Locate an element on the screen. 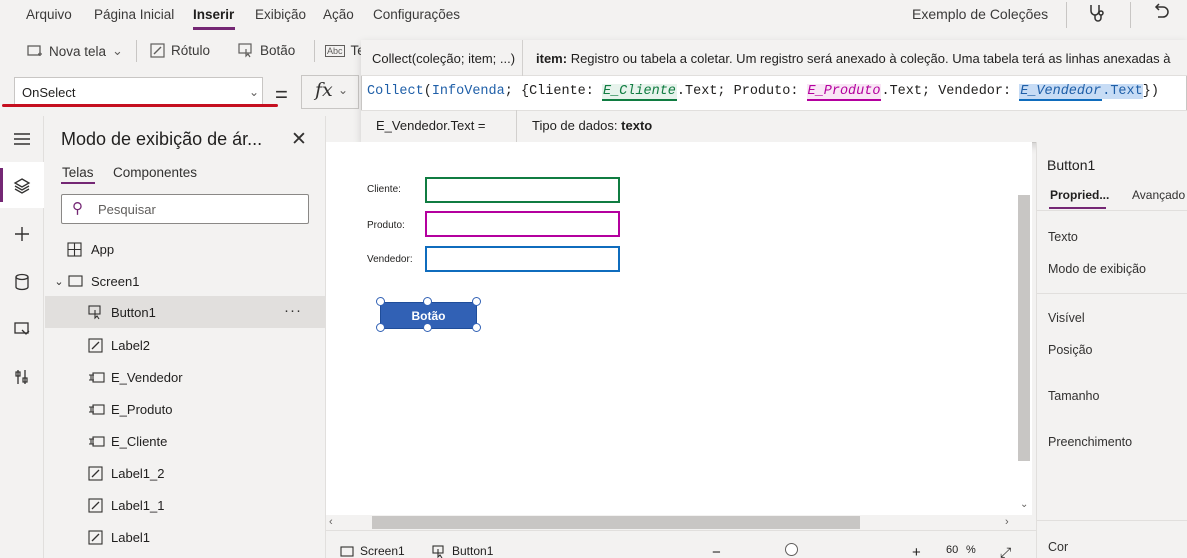 The height and width of the screenshot is (558, 1187). prop-cor: Cor is located at coordinates (1058, 547).